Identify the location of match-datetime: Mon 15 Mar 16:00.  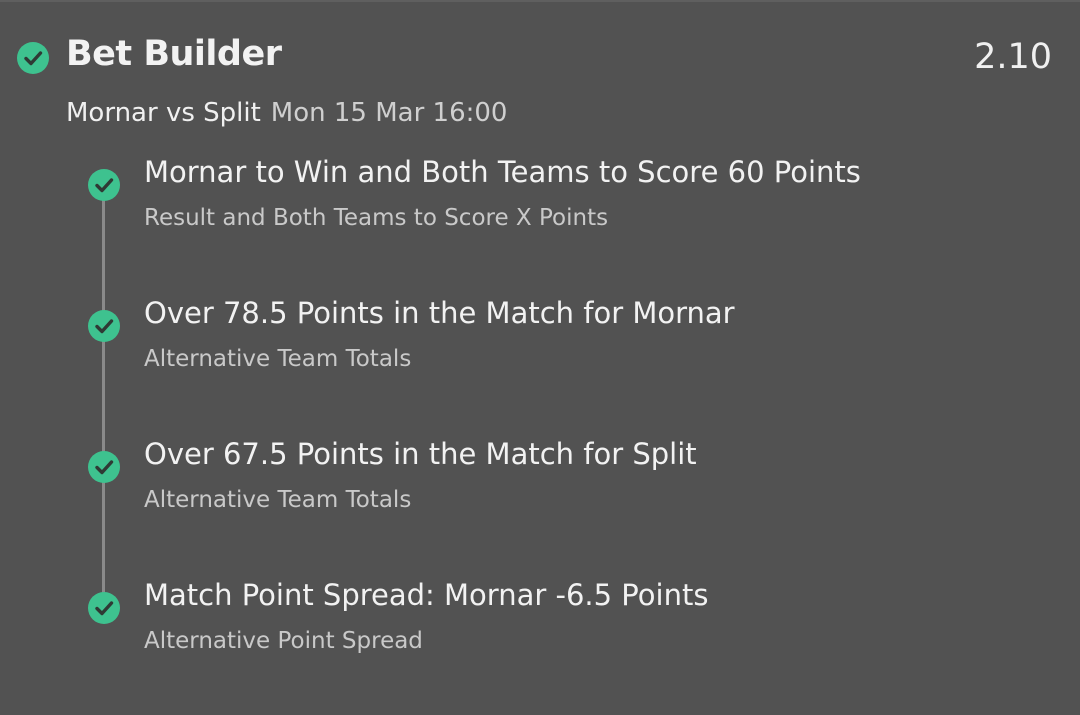
(389, 113).